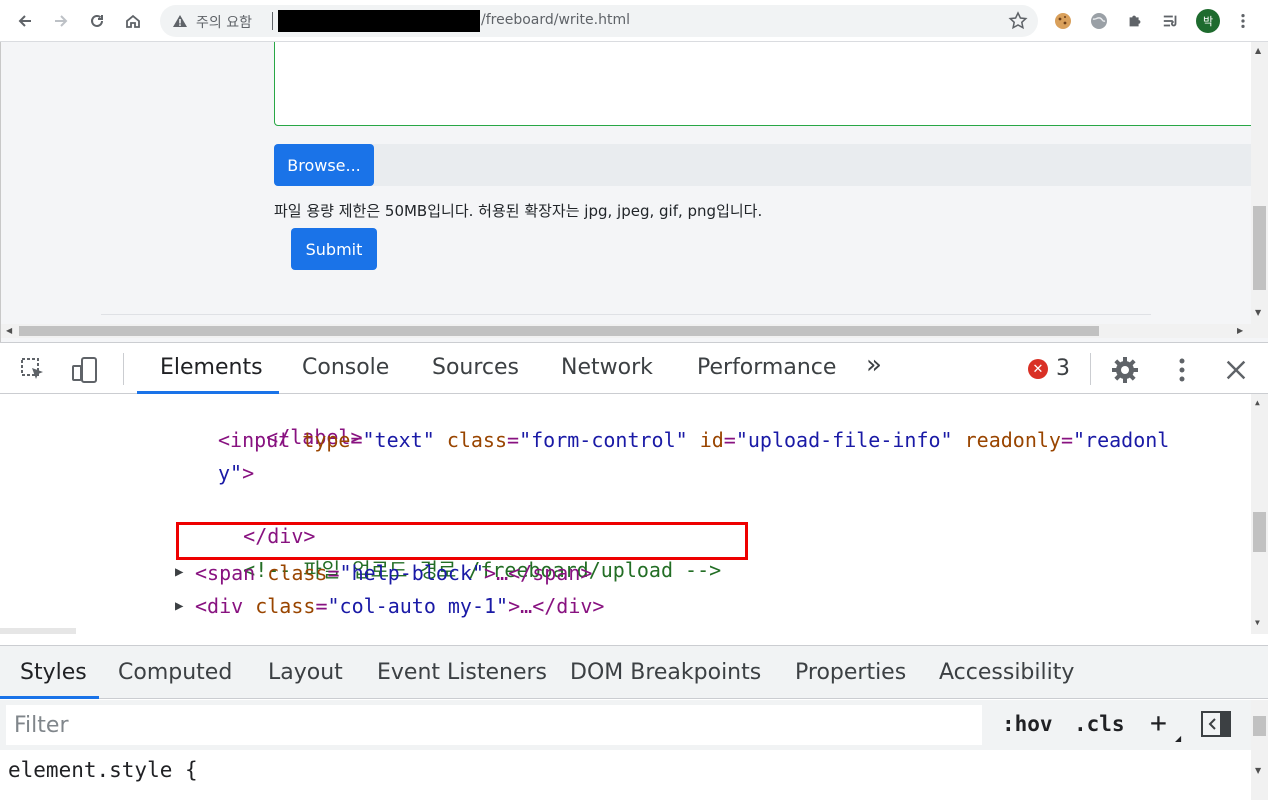 This screenshot has height=800, width=1268. Describe the element at coordinates (49, 697) in the screenshot. I see `active-styles-tab-indicator` at that location.